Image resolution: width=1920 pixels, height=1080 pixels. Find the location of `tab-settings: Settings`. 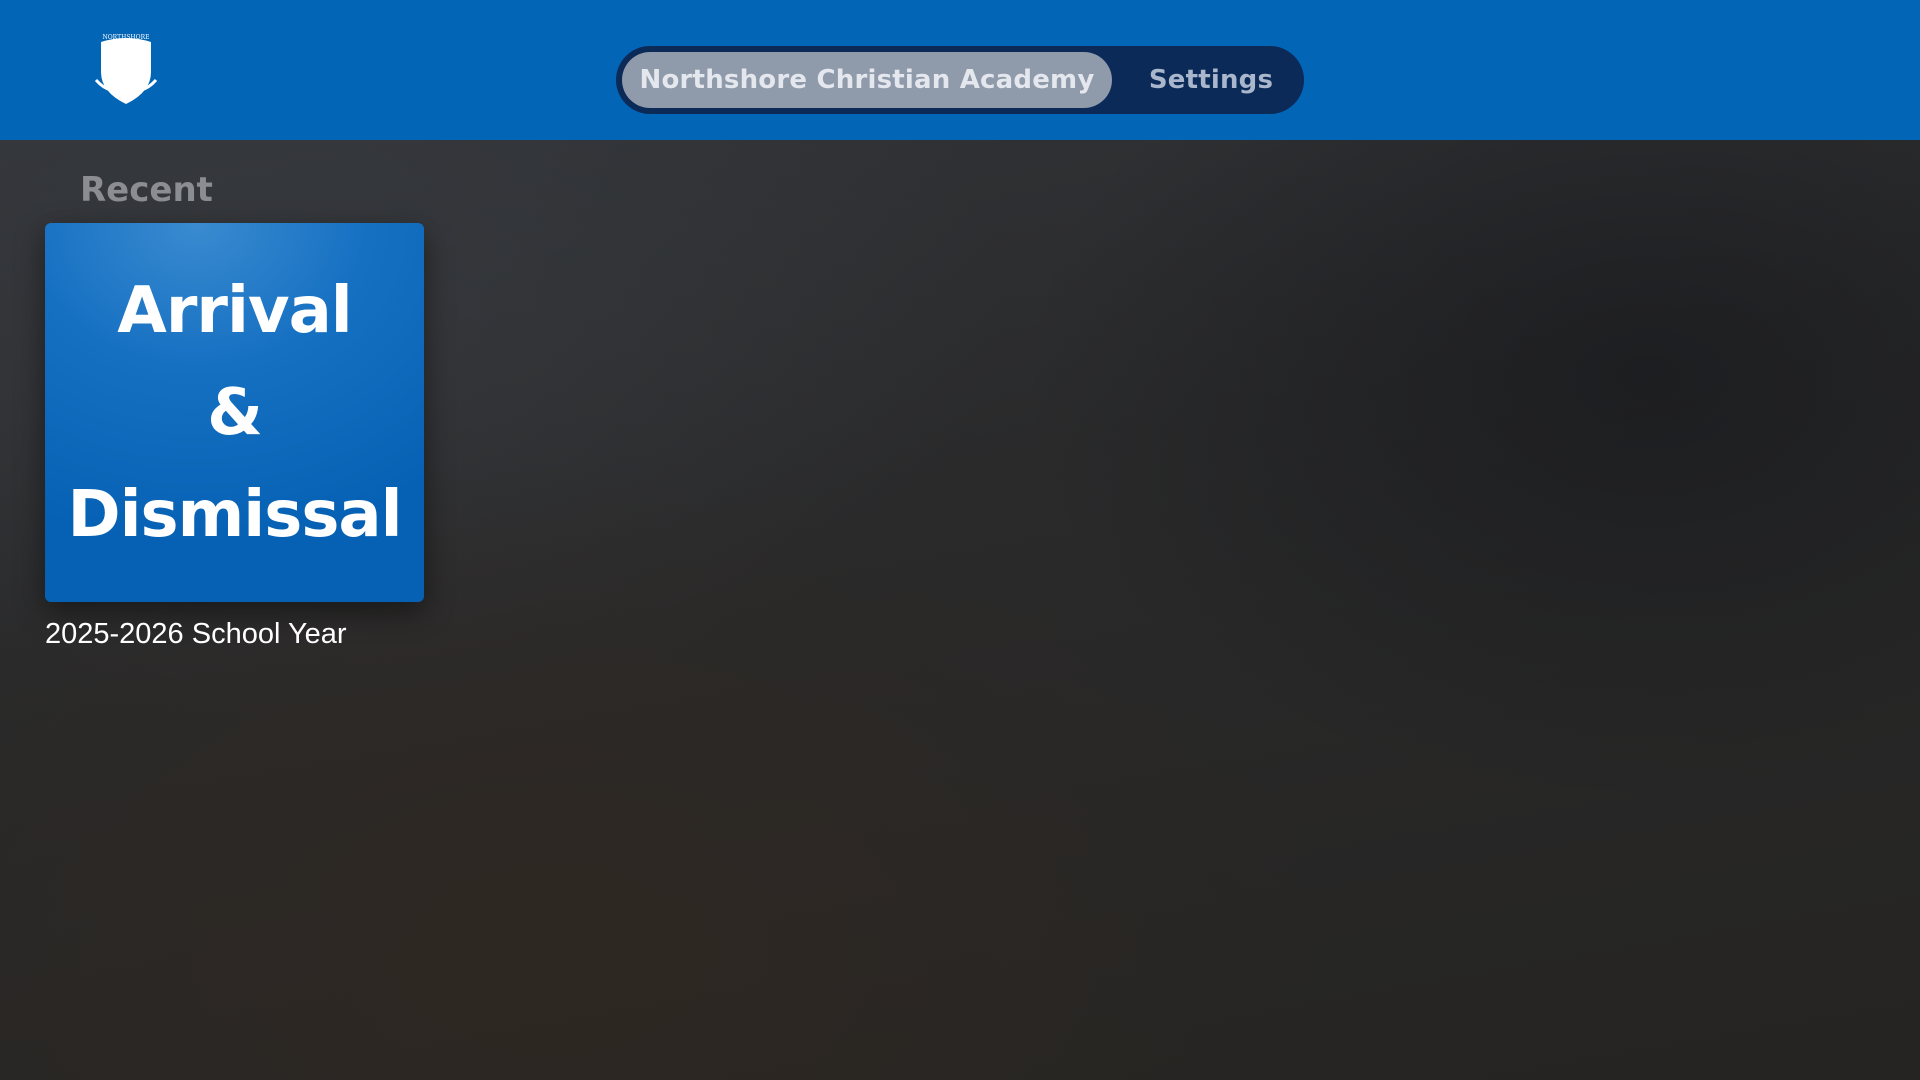

tab-settings: Settings is located at coordinates (1211, 80).